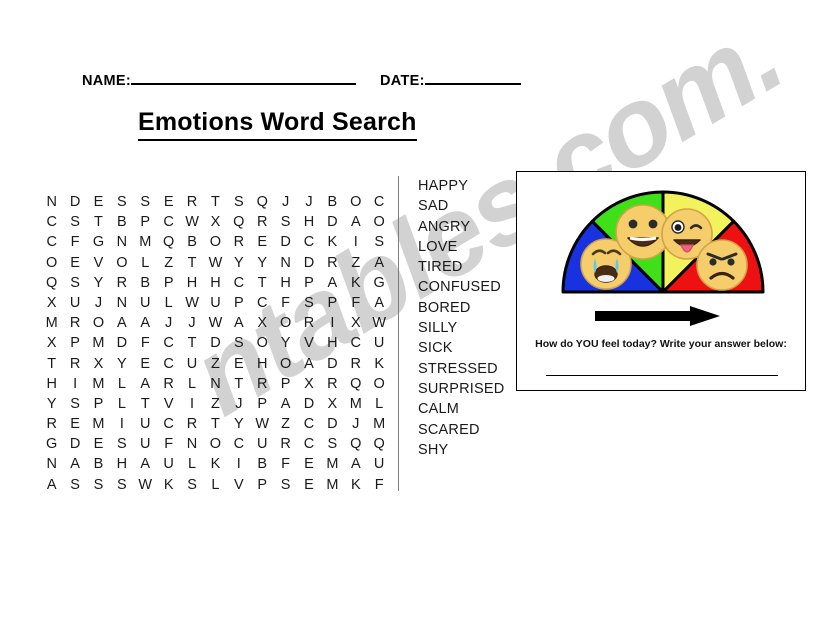 This screenshot has width=821, height=634. I want to click on word-list-item: SAD, so click(461, 206).